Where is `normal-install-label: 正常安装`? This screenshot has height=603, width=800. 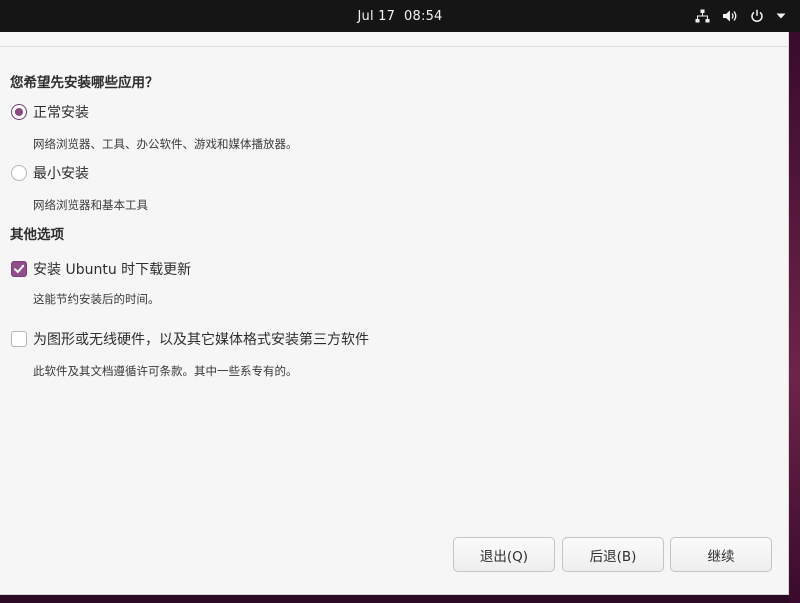 normal-install-label: 正常安装 is located at coordinates (61, 113).